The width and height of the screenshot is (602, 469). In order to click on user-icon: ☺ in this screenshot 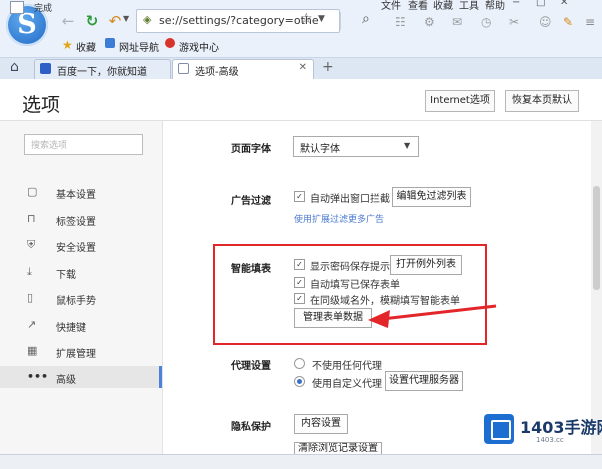, I will do `click(545, 22)`.